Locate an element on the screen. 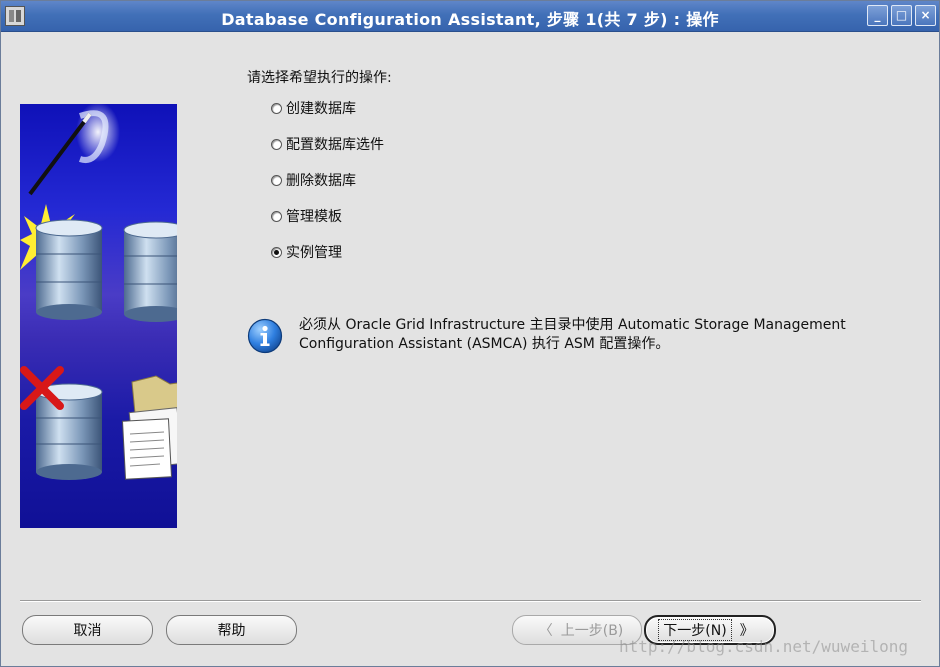 The width and height of the screenshot is (940, 667). option-manage-templates: 管理模板 is located at coordinates (306, 216).